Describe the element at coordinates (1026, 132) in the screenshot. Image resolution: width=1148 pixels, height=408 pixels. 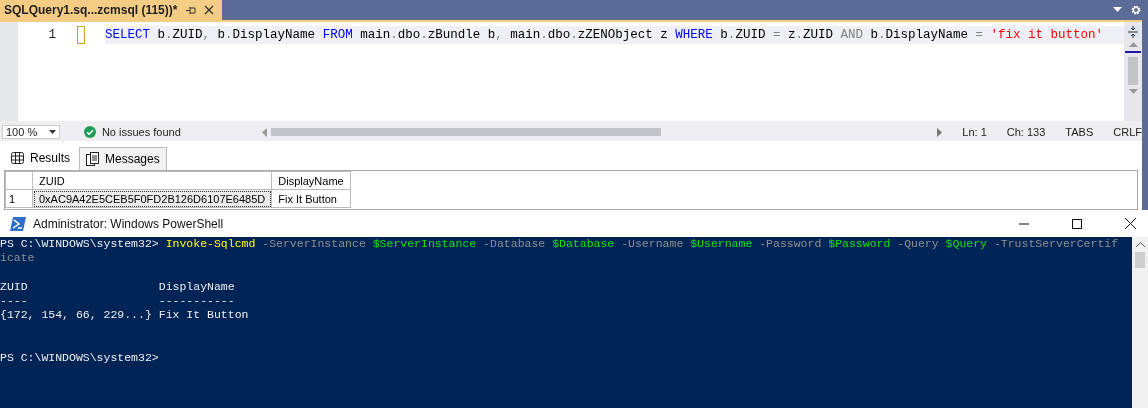
I see `column-indicator: Ch: 133` at that location.